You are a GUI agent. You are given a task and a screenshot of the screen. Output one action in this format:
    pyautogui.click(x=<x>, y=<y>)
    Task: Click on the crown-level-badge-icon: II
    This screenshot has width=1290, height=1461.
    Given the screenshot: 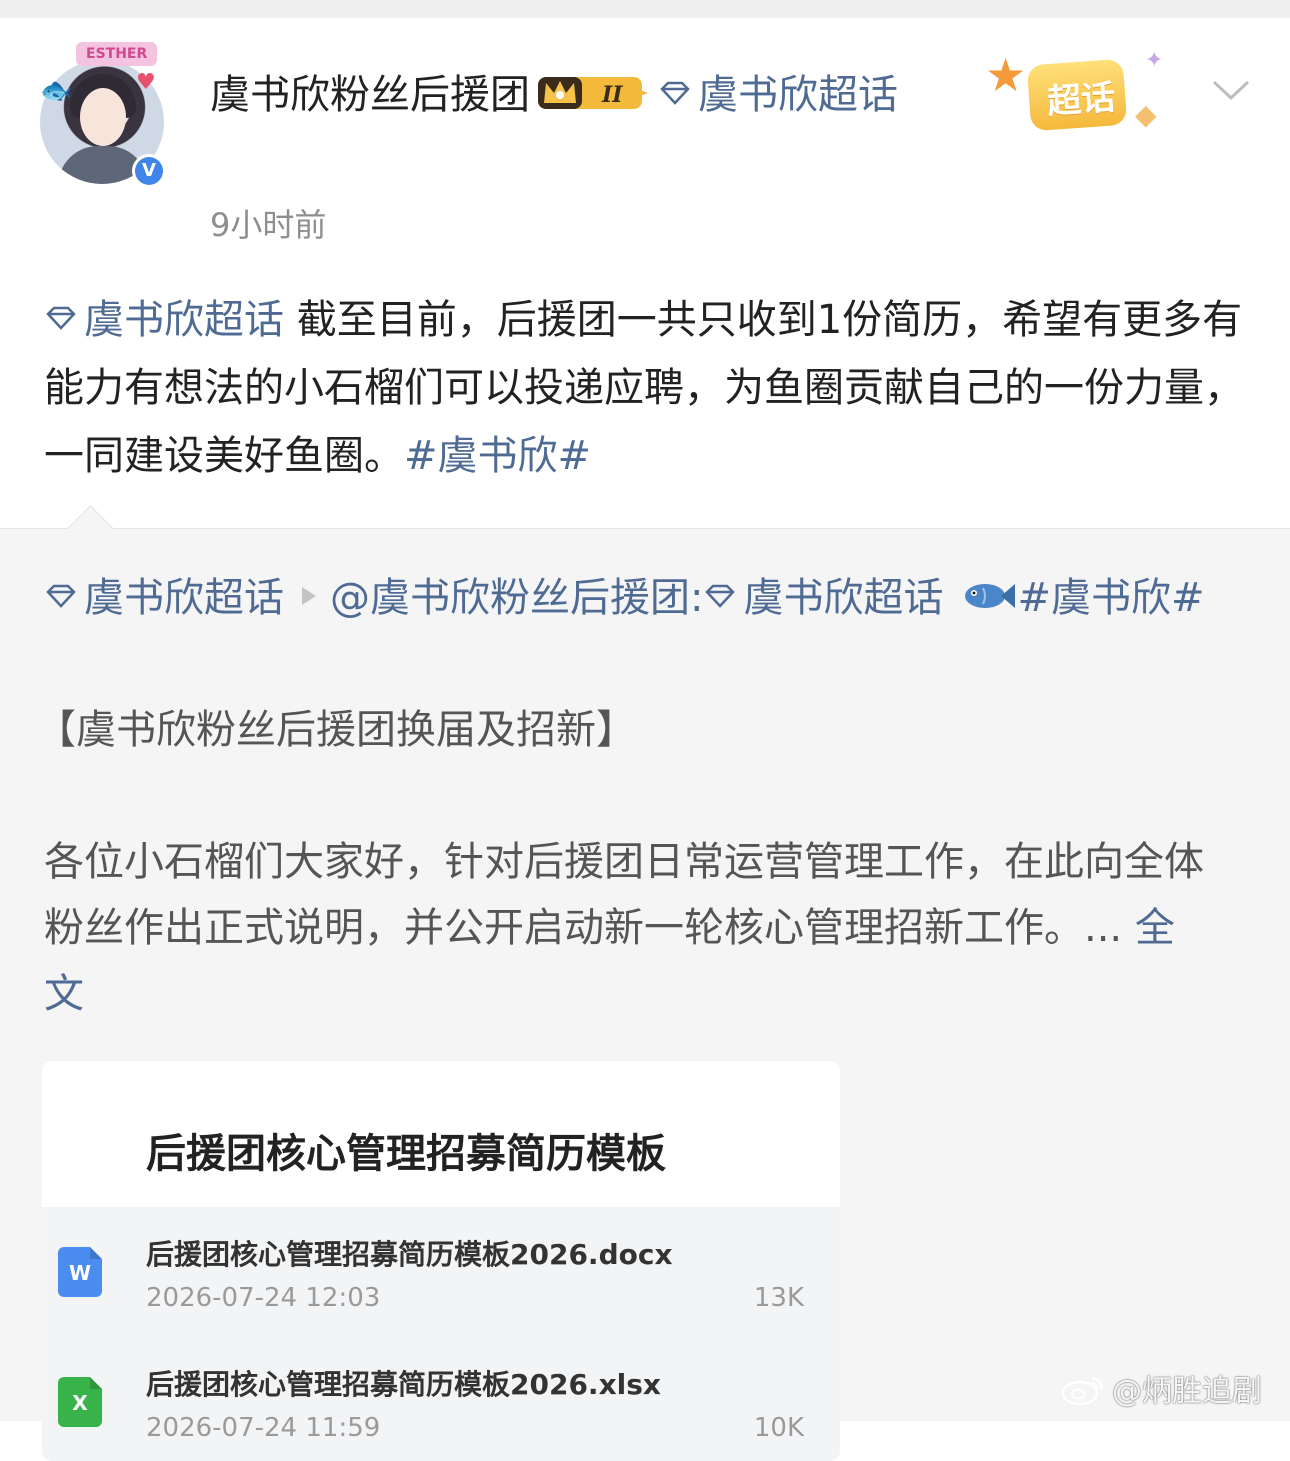 What is the action you would take?
    pyautogui.click(x=593, y=93)
    